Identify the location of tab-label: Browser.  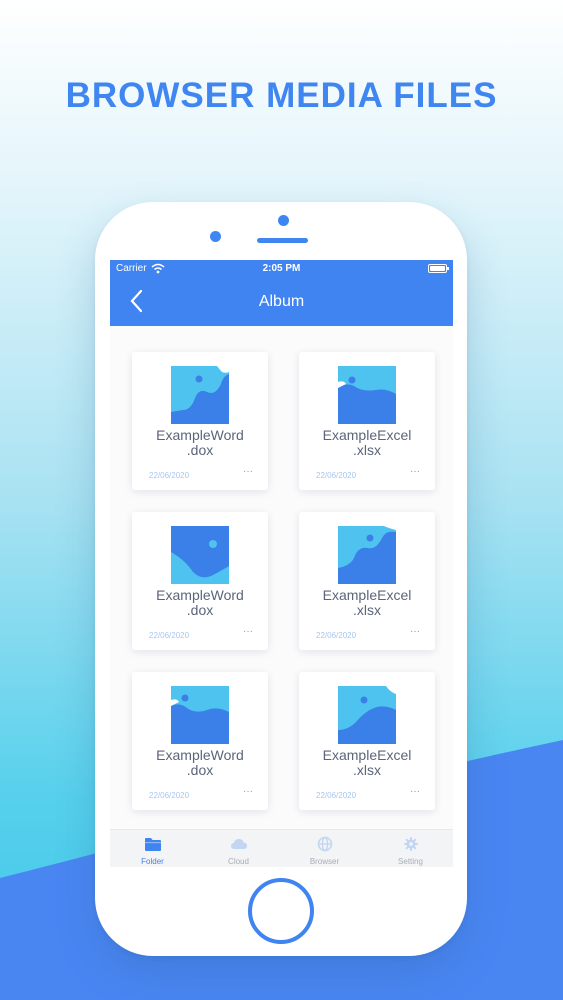
(324, 861).